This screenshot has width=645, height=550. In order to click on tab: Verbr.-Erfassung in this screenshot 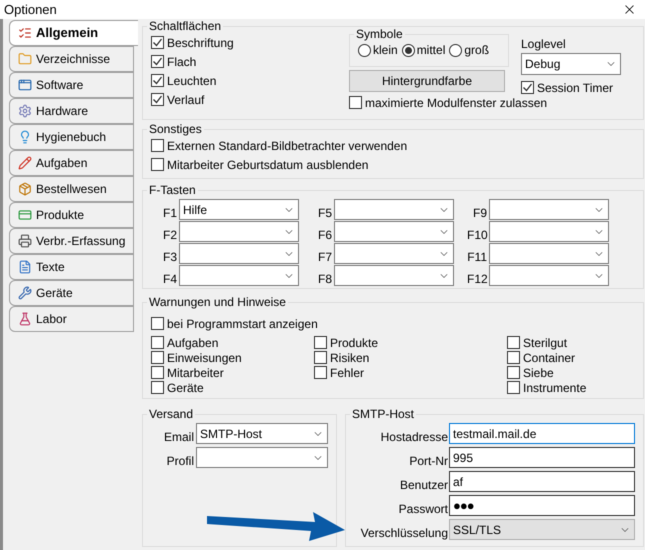, I will do `click(71, 241)`.